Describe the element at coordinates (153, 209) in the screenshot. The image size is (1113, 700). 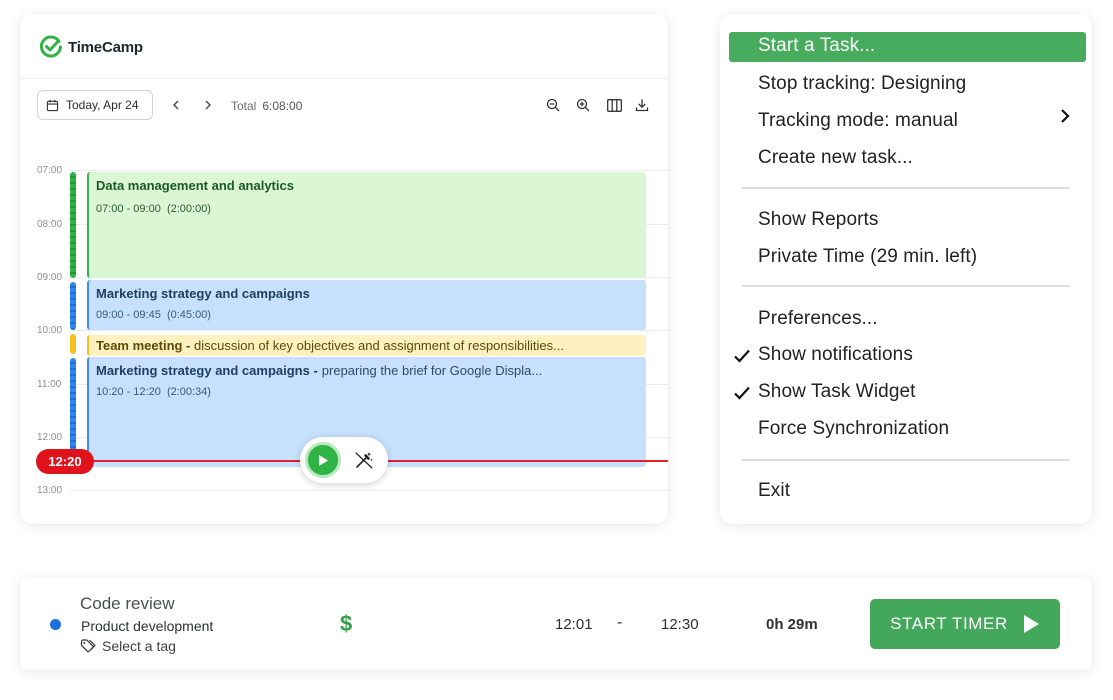
I see `event-time: 07:00 - 09:00 (2:00:00)` at that location.